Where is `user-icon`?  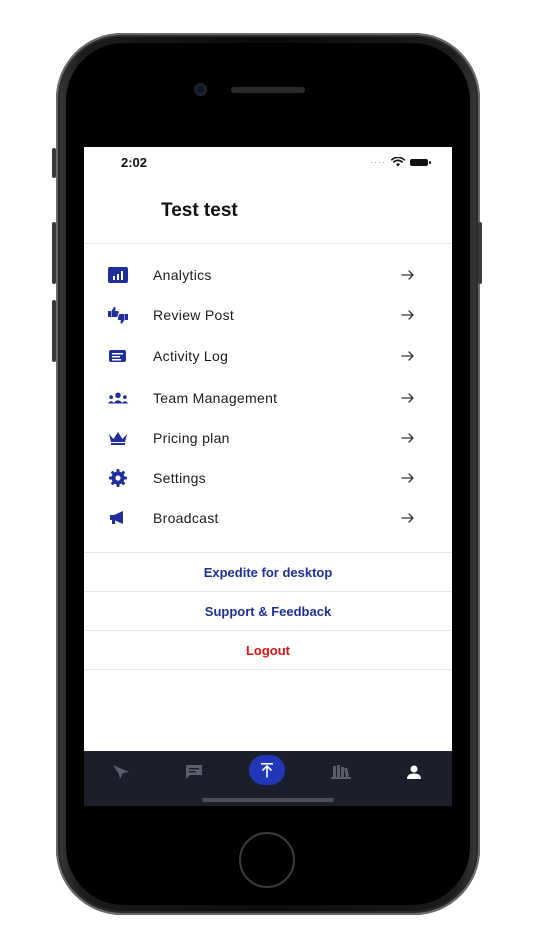 user-icon is located at coordinates (414, 772).